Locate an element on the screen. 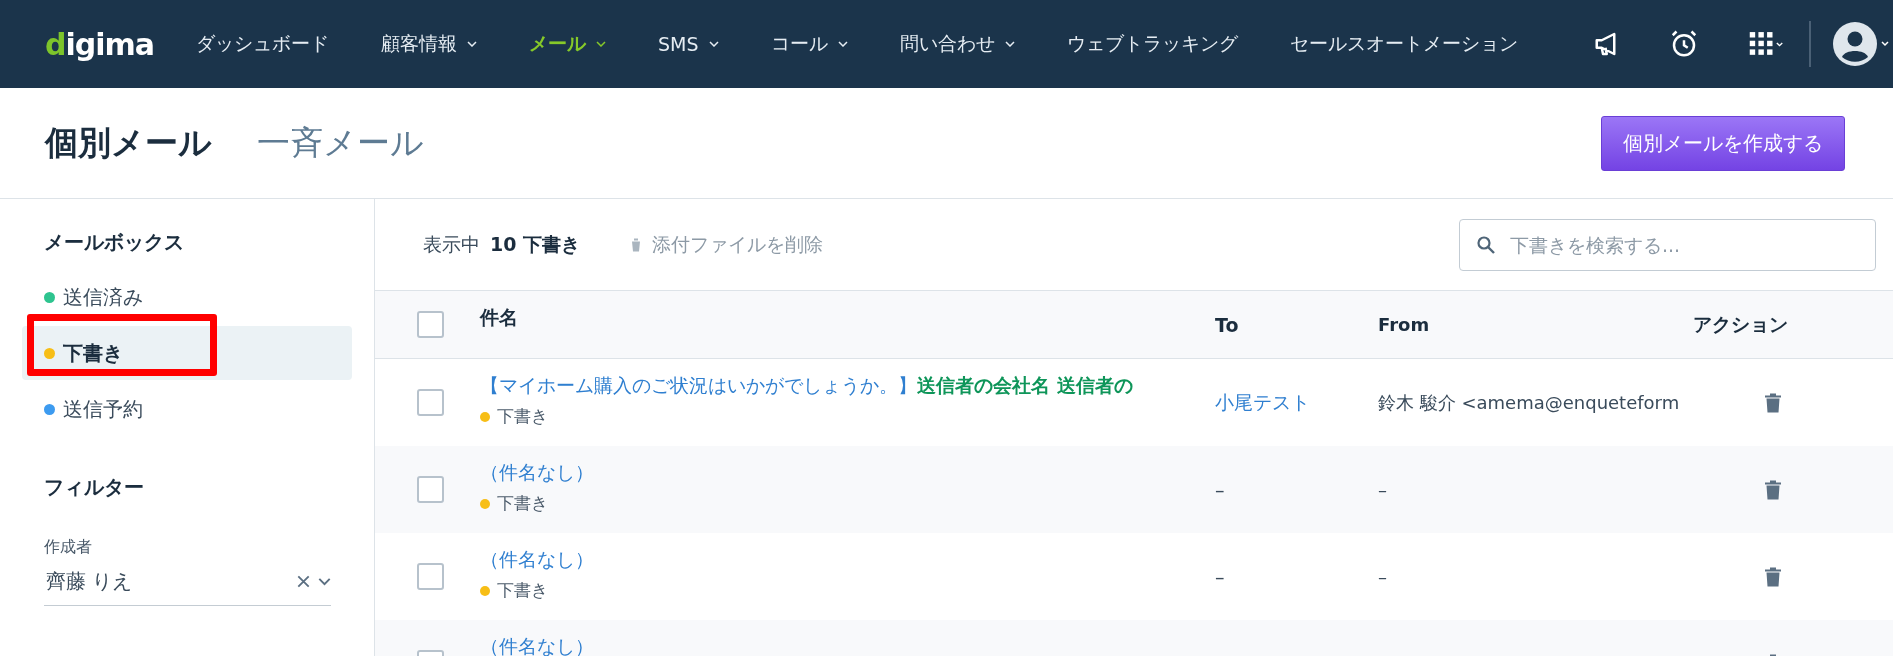 This screenshot has height=656, width=1893. column-header: To is located at coordinates (1227, 324).